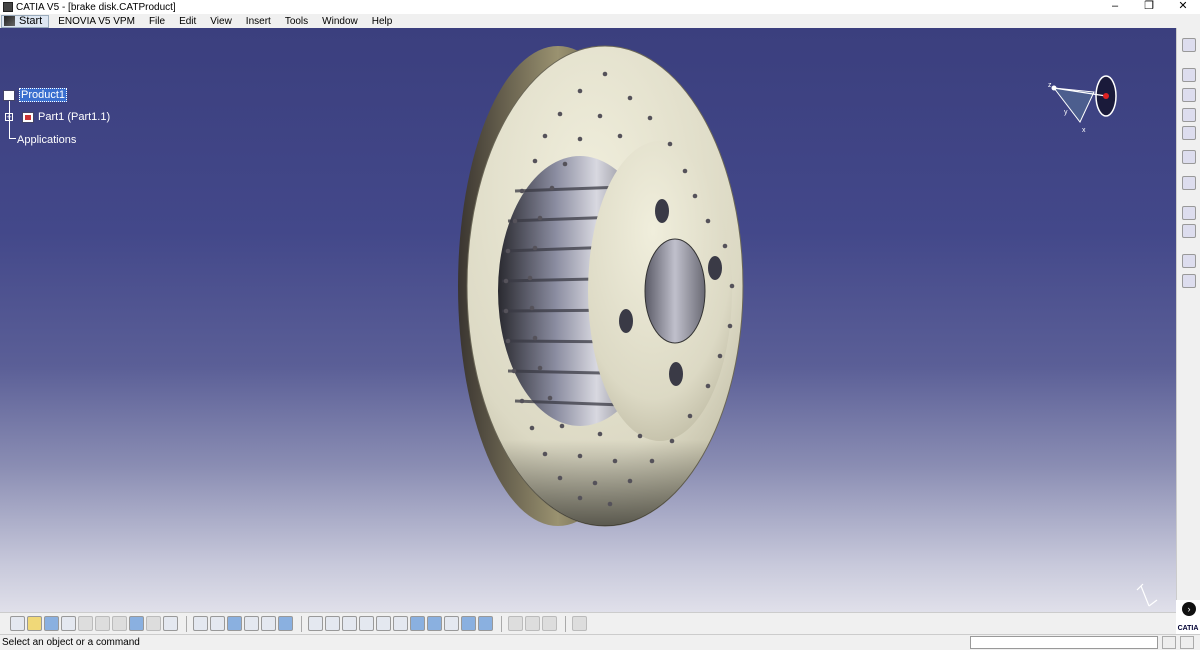 This screenshot has height=650, width=1200. Describe the element at coordinates (451, 623) in the screenshot. I see `shading-icon` at that location.